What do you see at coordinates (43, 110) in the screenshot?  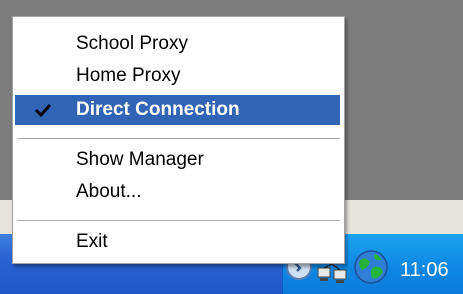 I see `checkmark-icon` at bounding box center [43, 110].